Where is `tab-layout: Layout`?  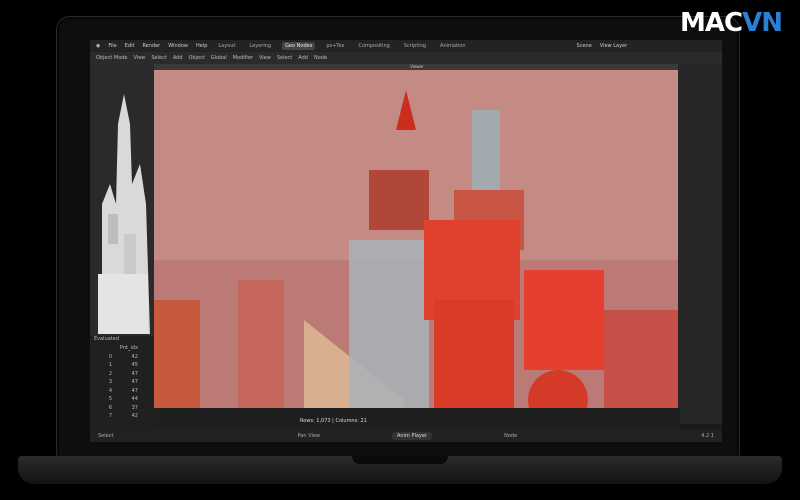
tab-layout: Layout is located at coordinates (226, 46).